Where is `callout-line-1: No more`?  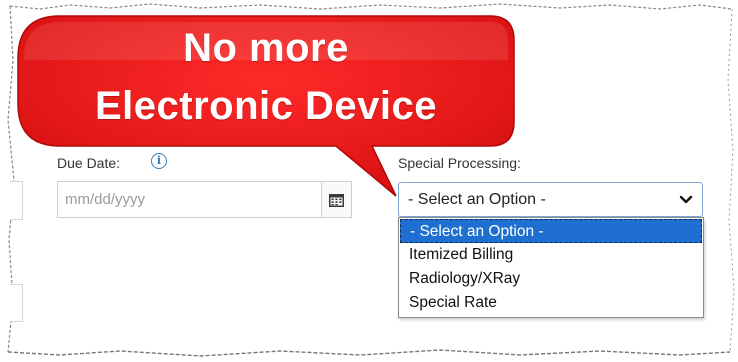
callout-line-1: No more is located at coordinates (266, 48).